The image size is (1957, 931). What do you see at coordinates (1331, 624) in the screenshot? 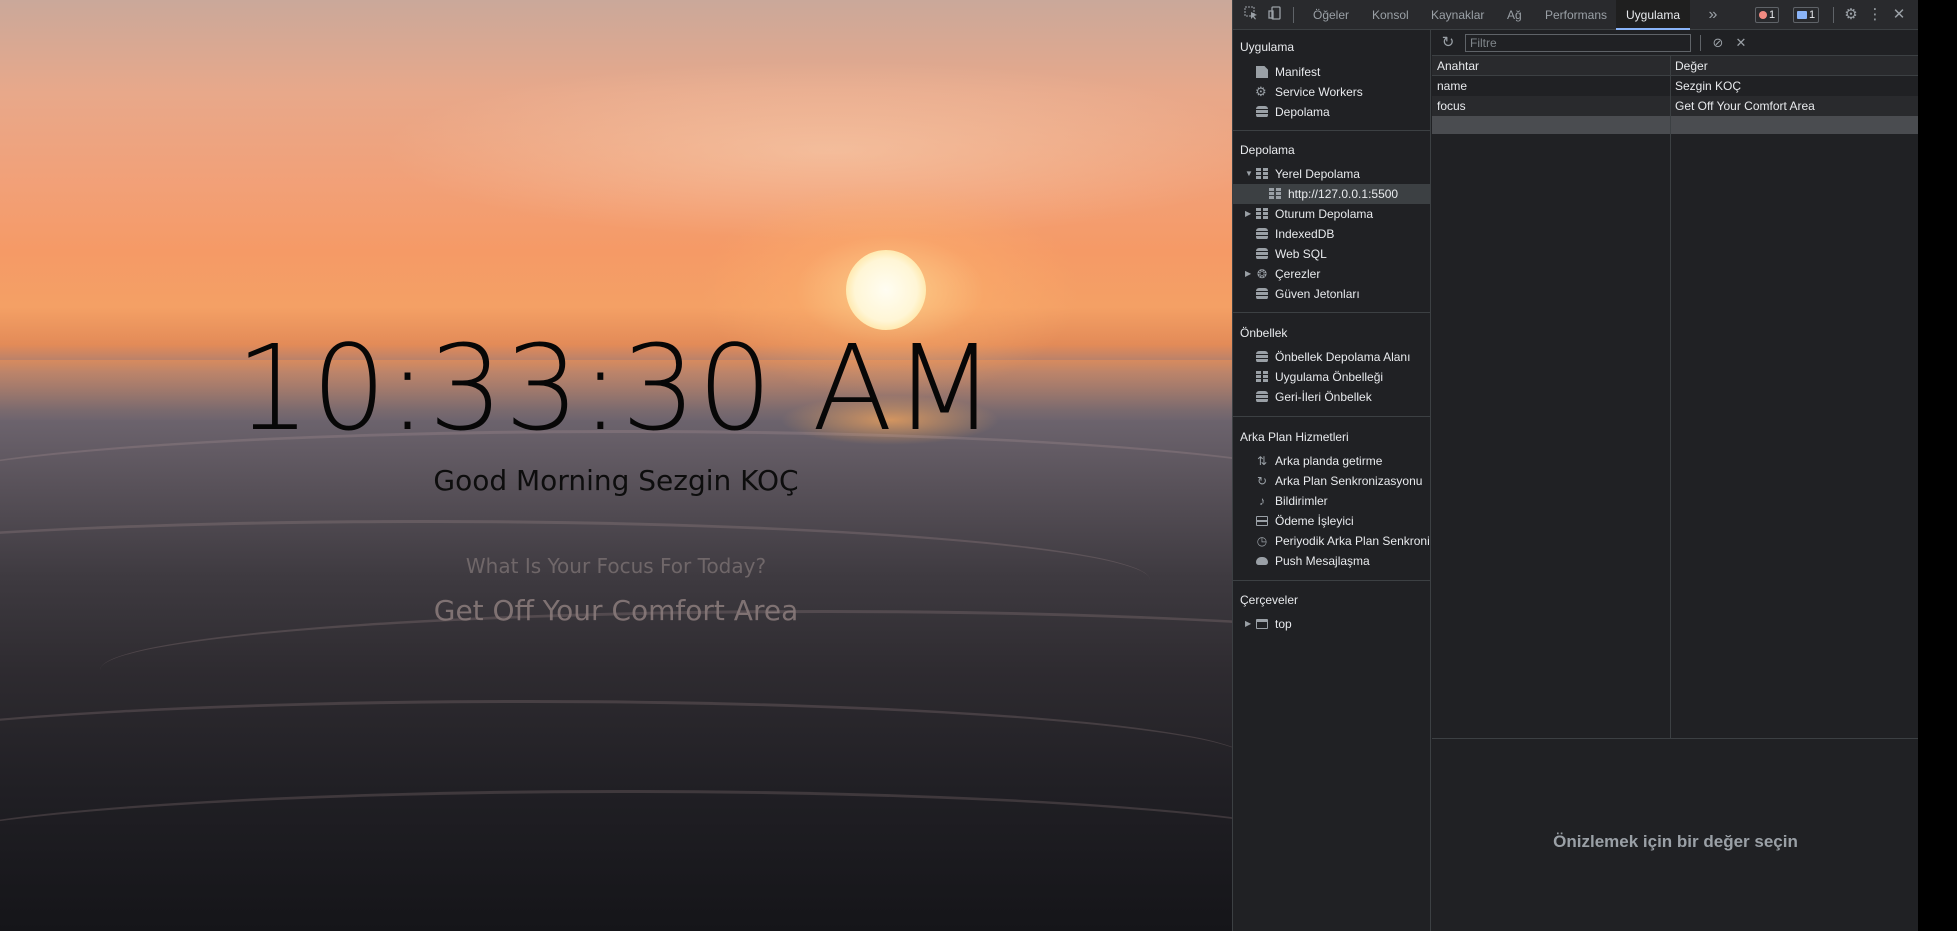
I see `sidebar-item-frame-top: ▶ top` at bounding box center [1331, 624].